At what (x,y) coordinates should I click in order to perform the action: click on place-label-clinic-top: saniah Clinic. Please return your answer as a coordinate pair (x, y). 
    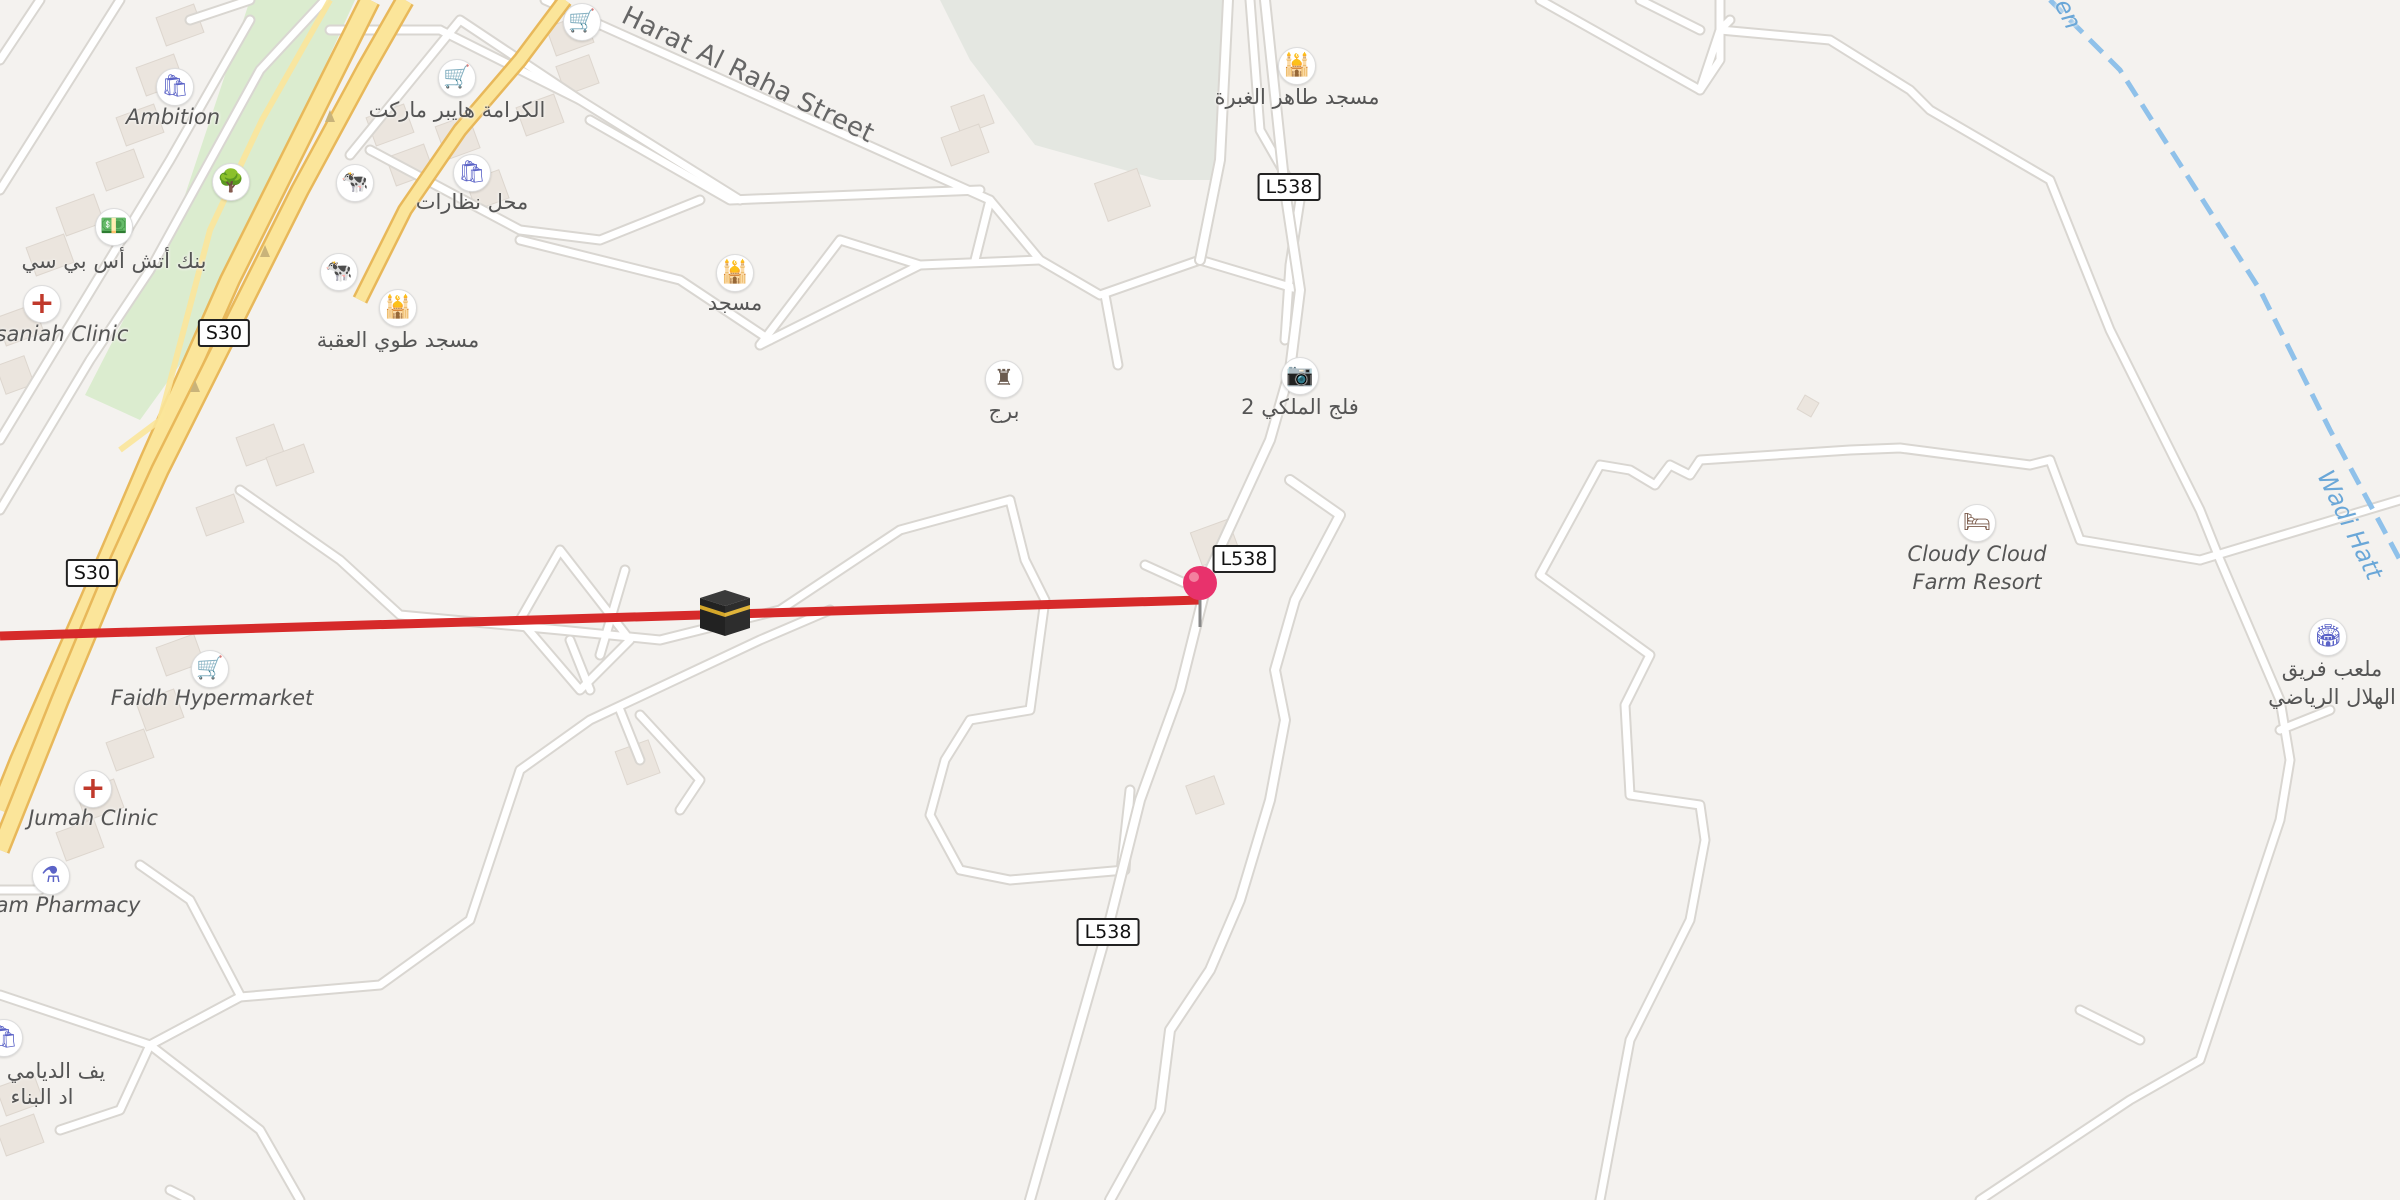
    Looking at the image, I should click on (64, 334).